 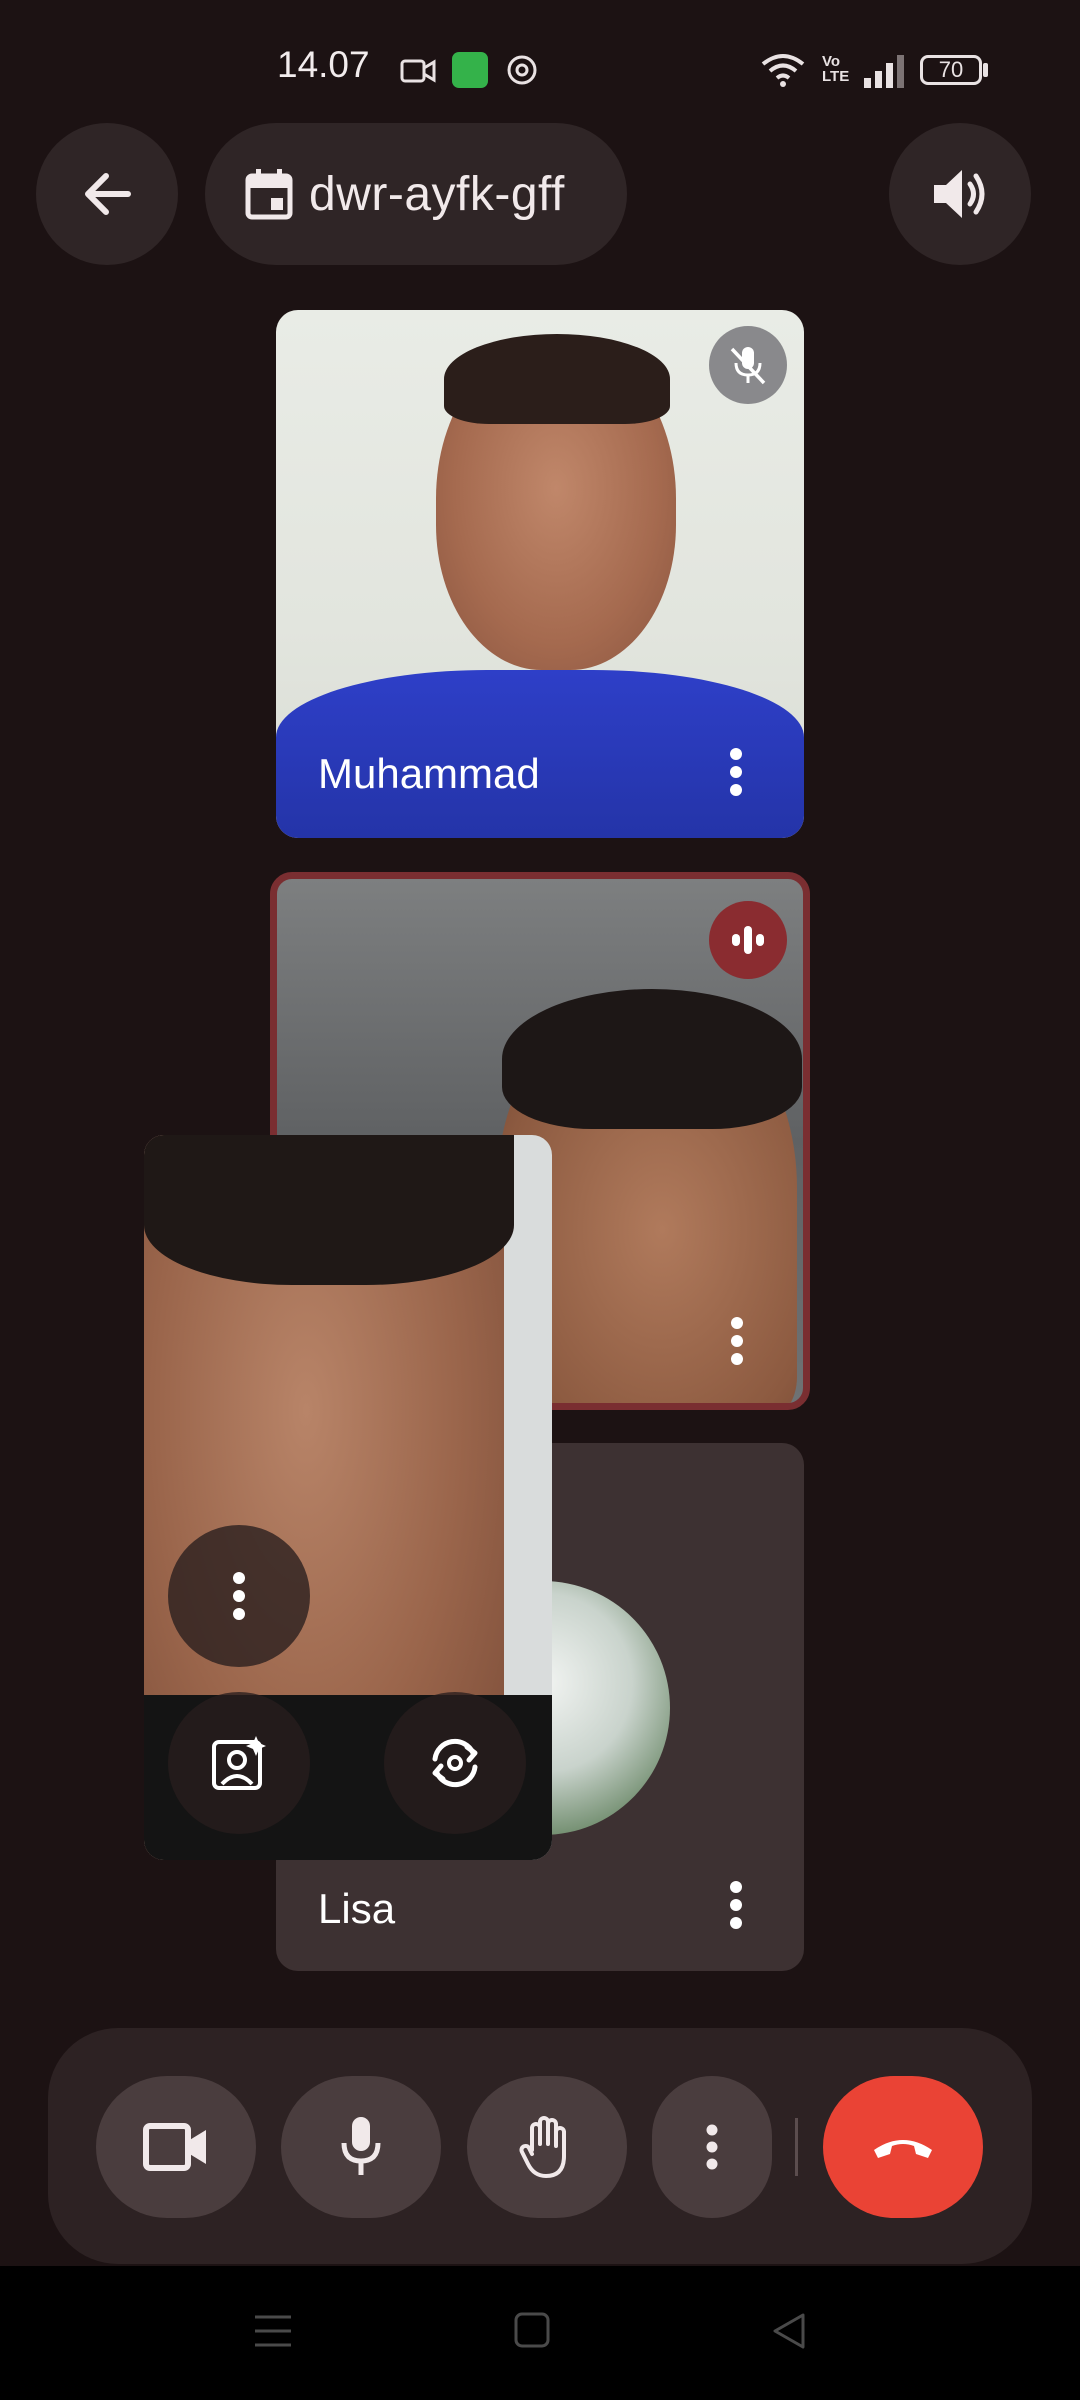 I want to click on volume-up-icon, so click(x=959, y=194).